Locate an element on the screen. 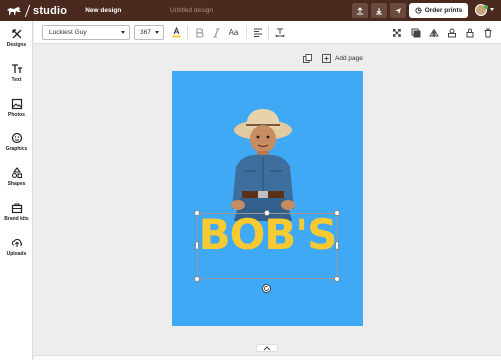  send-button is located at coordinates (398, 10).